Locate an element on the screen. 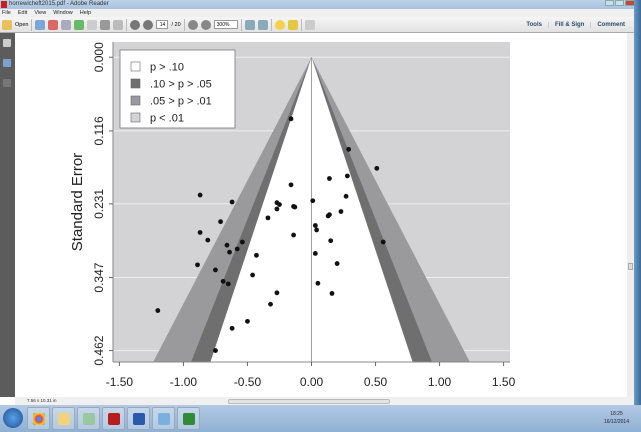  next-page-icon is located at coordinates (148, 24).